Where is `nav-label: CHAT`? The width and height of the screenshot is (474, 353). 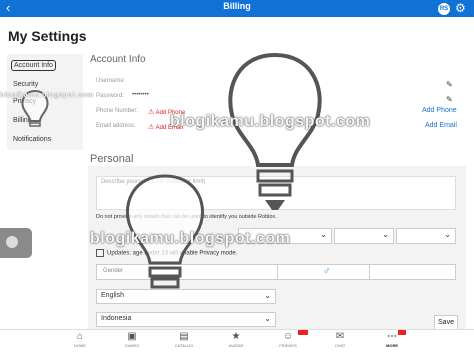 nav-label: CHAT is located at coordinates (340, 345).